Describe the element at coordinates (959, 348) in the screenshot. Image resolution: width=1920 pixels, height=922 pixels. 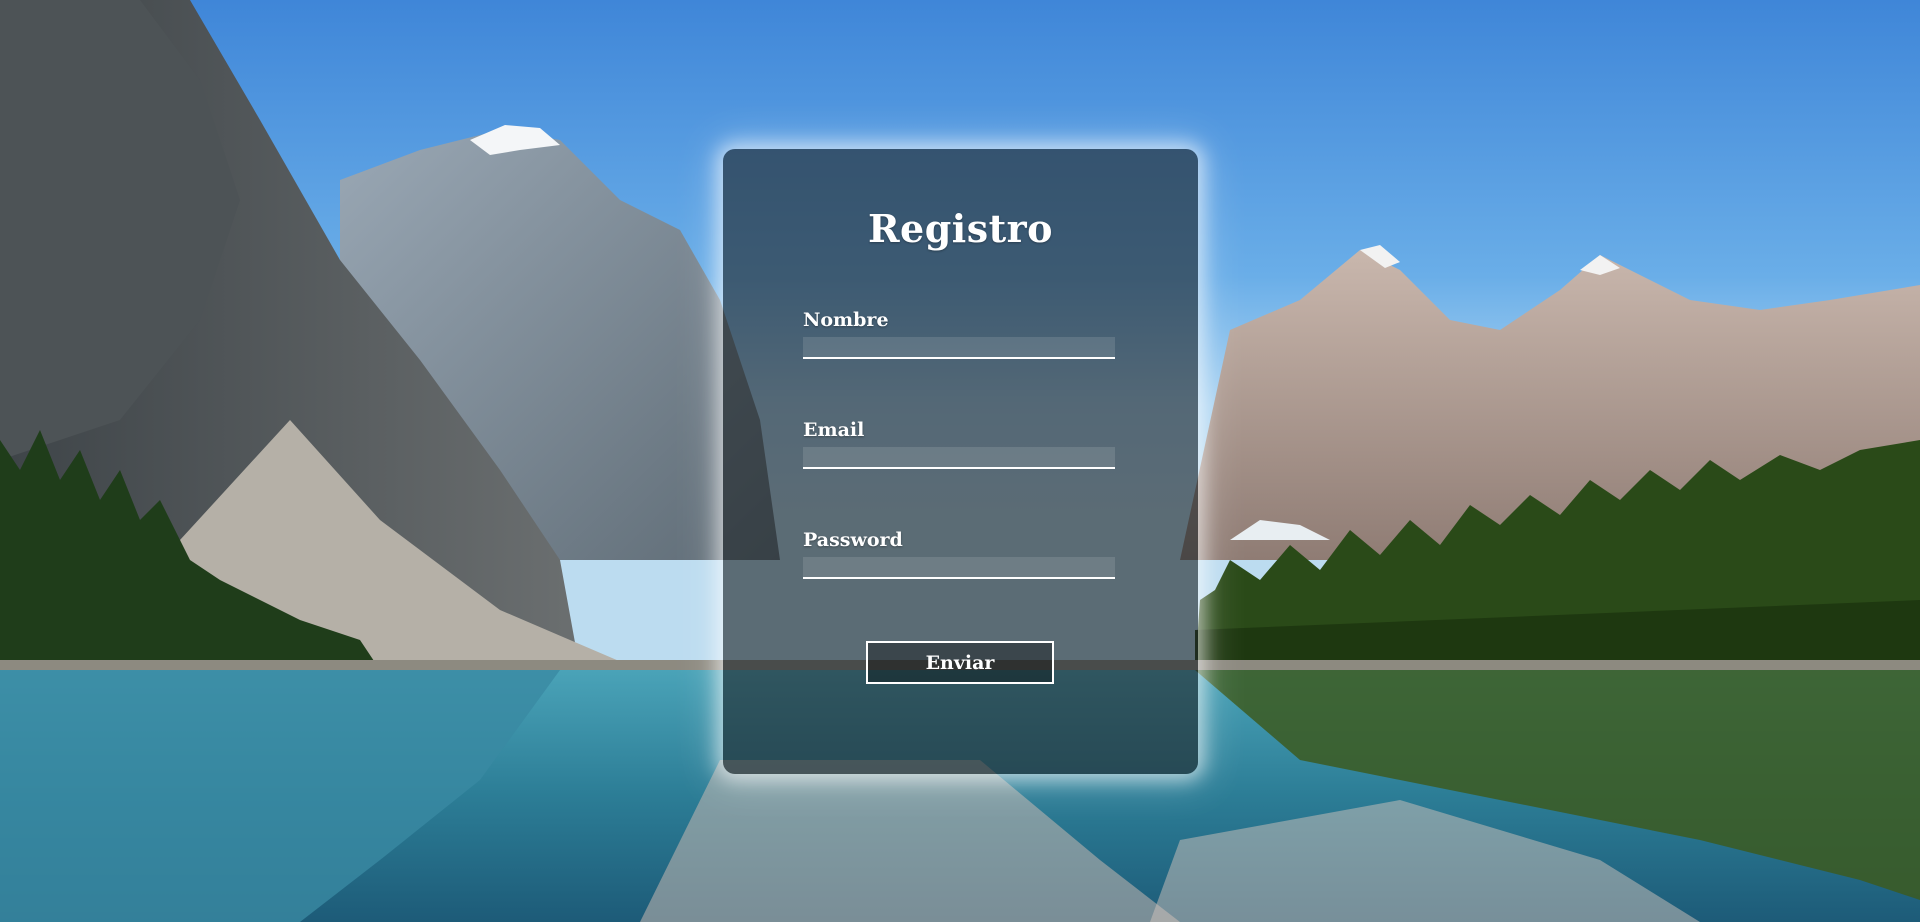
I see `nombre-input` at that location.